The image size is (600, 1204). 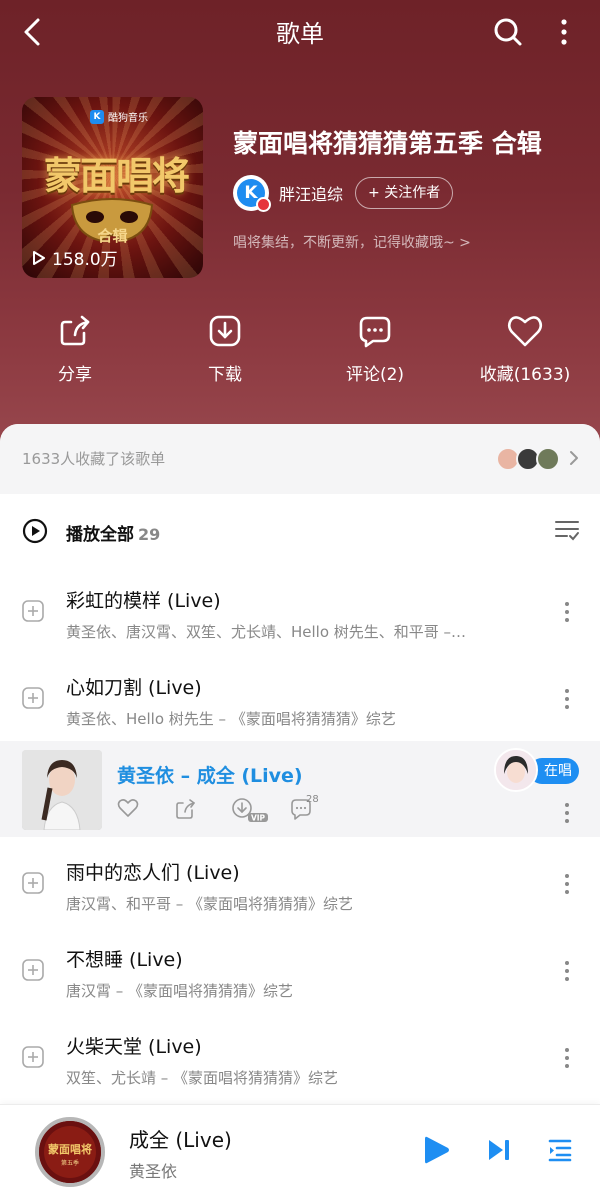 I want to click on cover-logo-text: 蒙面唱将, so click(x=116, y=175).